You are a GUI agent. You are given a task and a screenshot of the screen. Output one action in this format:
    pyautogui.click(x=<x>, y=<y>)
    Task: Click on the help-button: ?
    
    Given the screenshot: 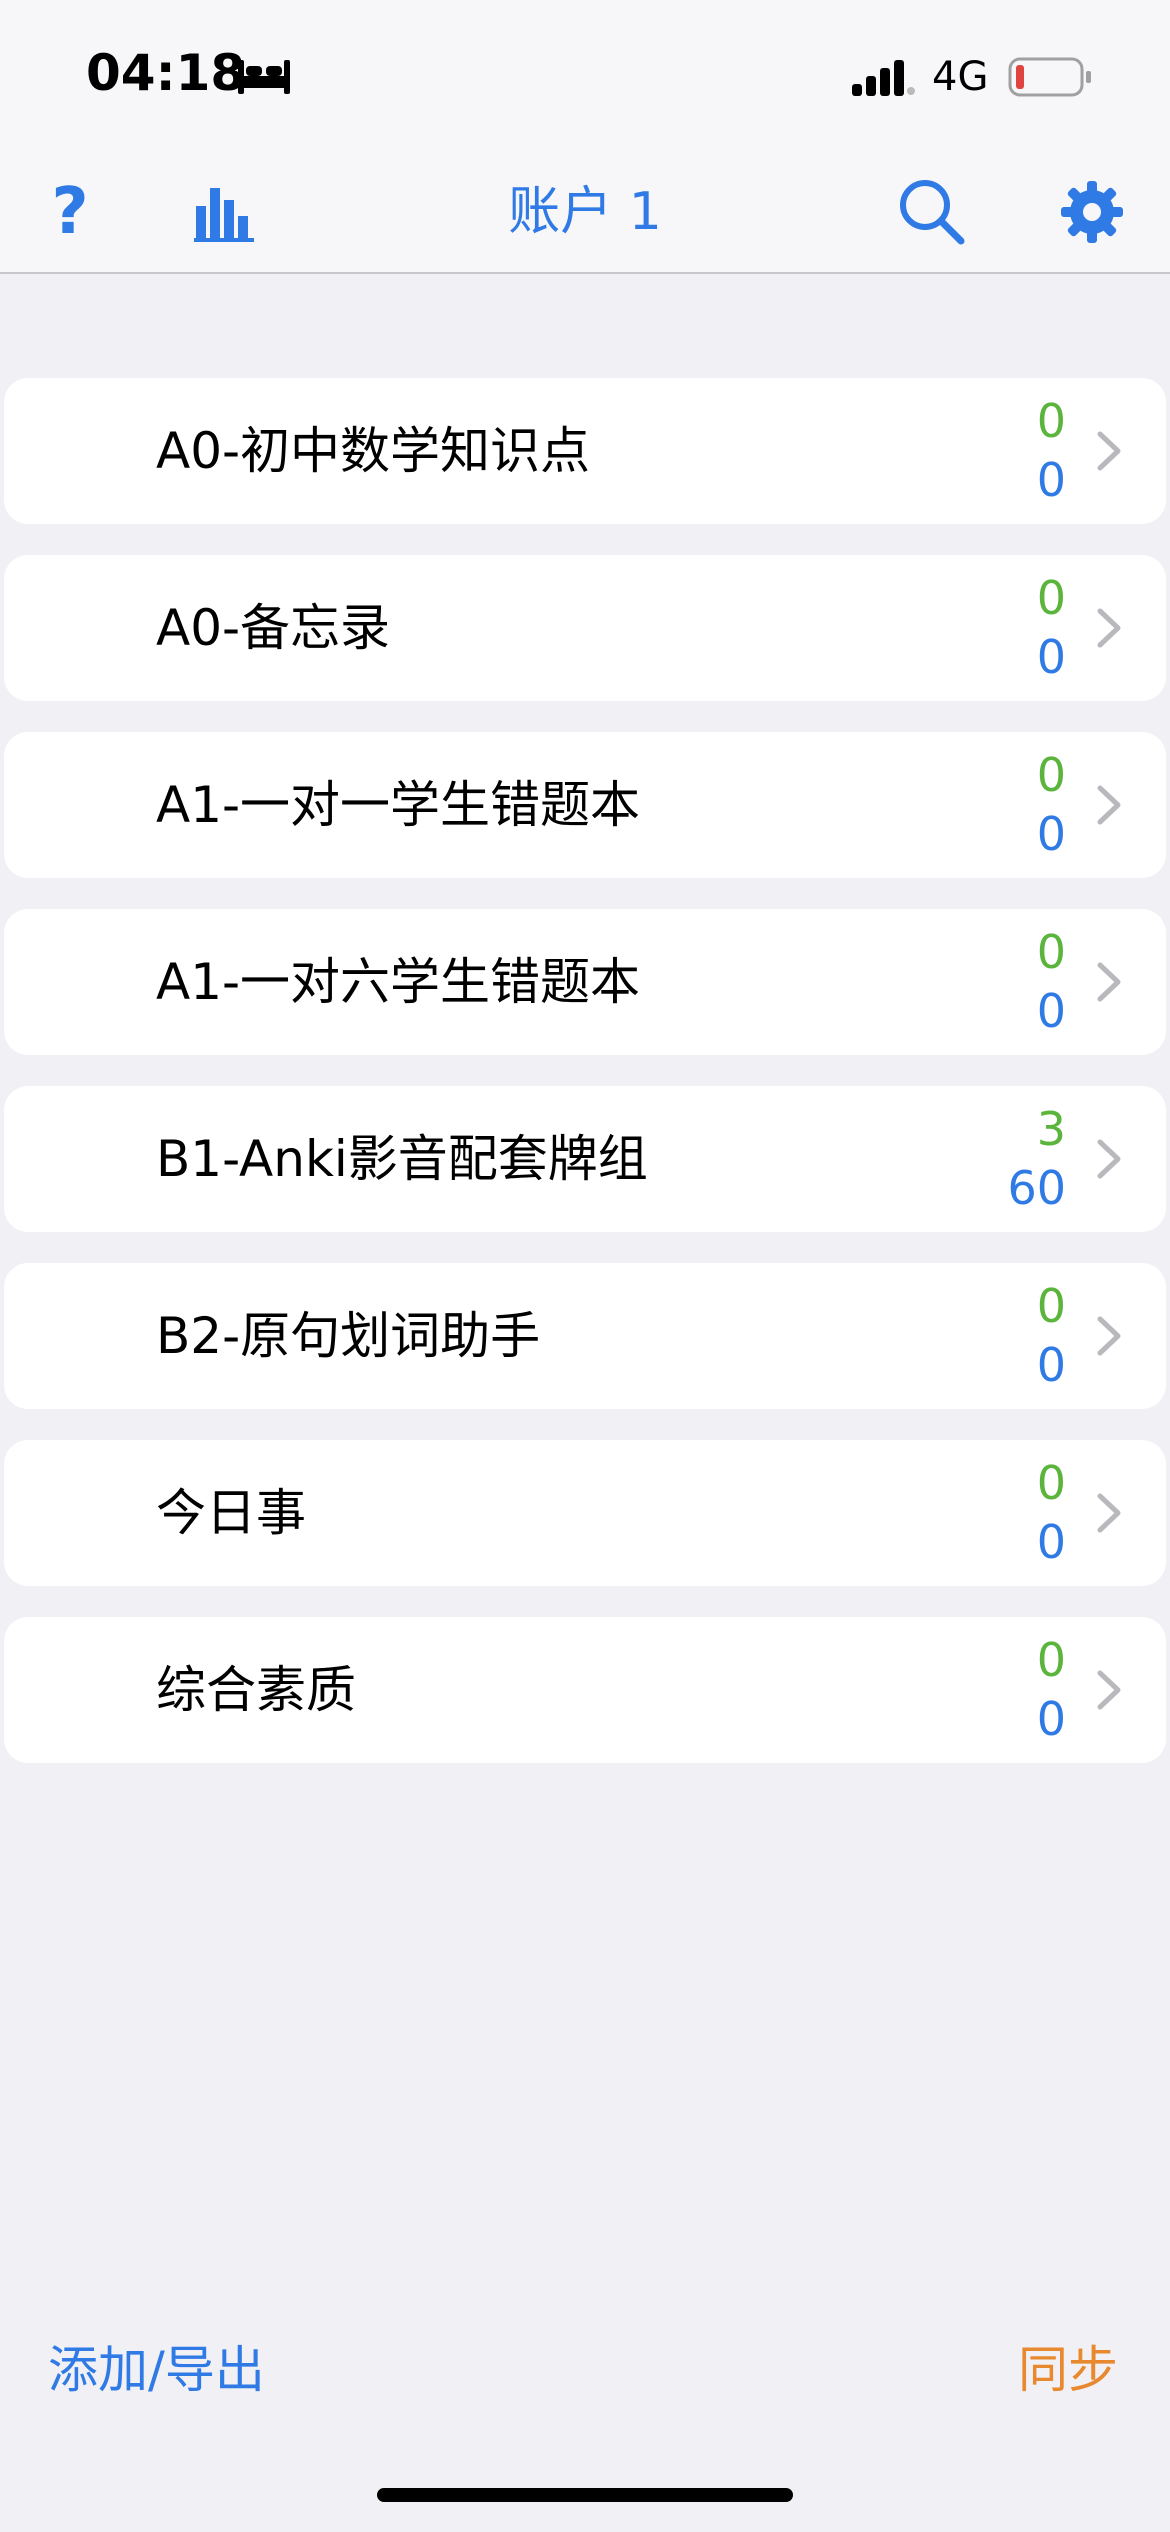 What is the action you would take?
    pyautogui.click(x=70, y=212)
    